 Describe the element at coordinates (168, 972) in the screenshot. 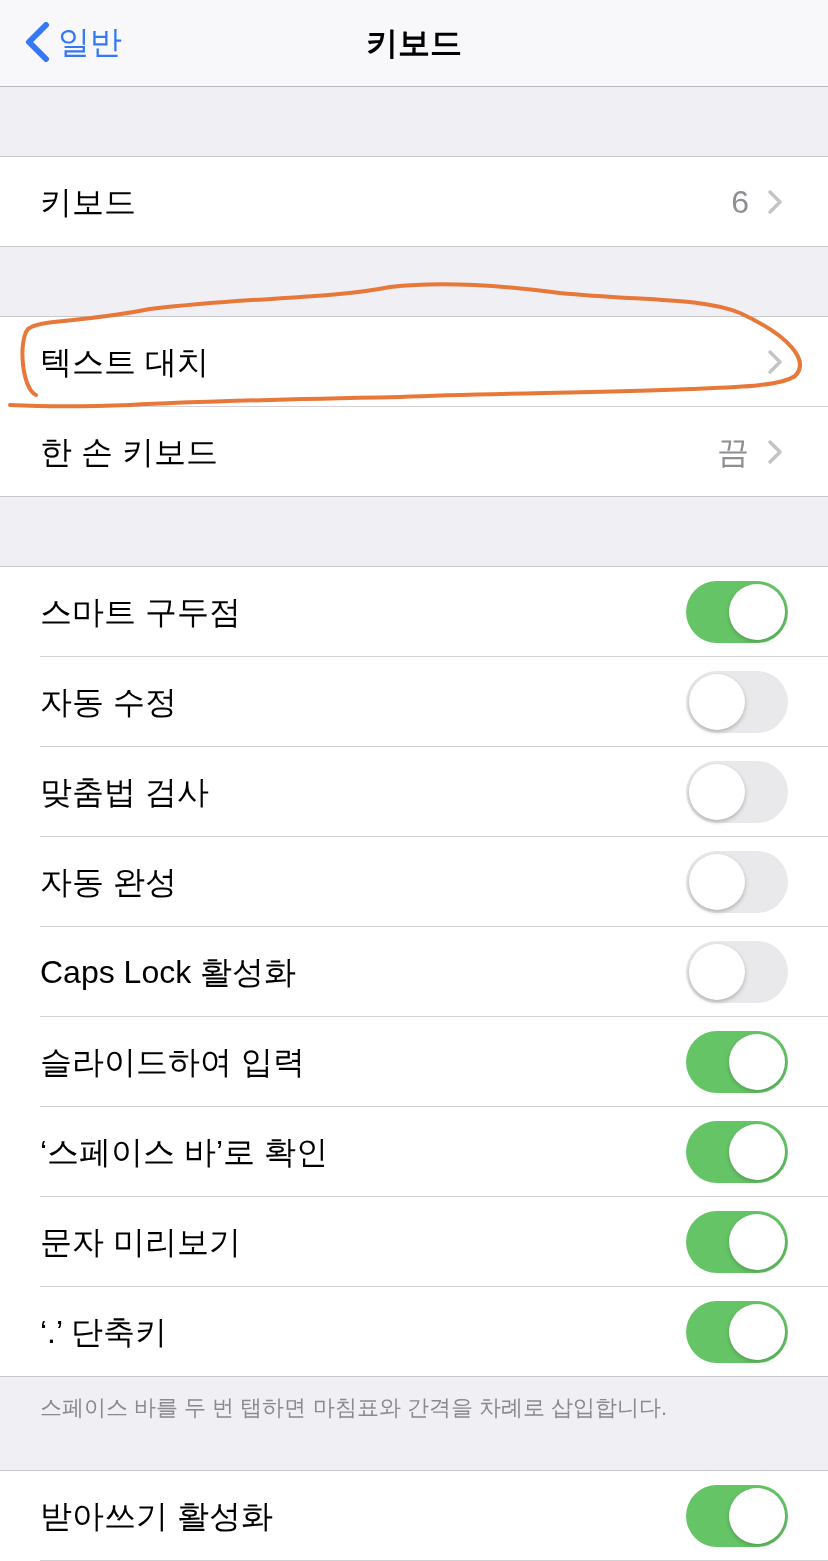

I see `setting-label: Caps Lock 활성화` at that location.